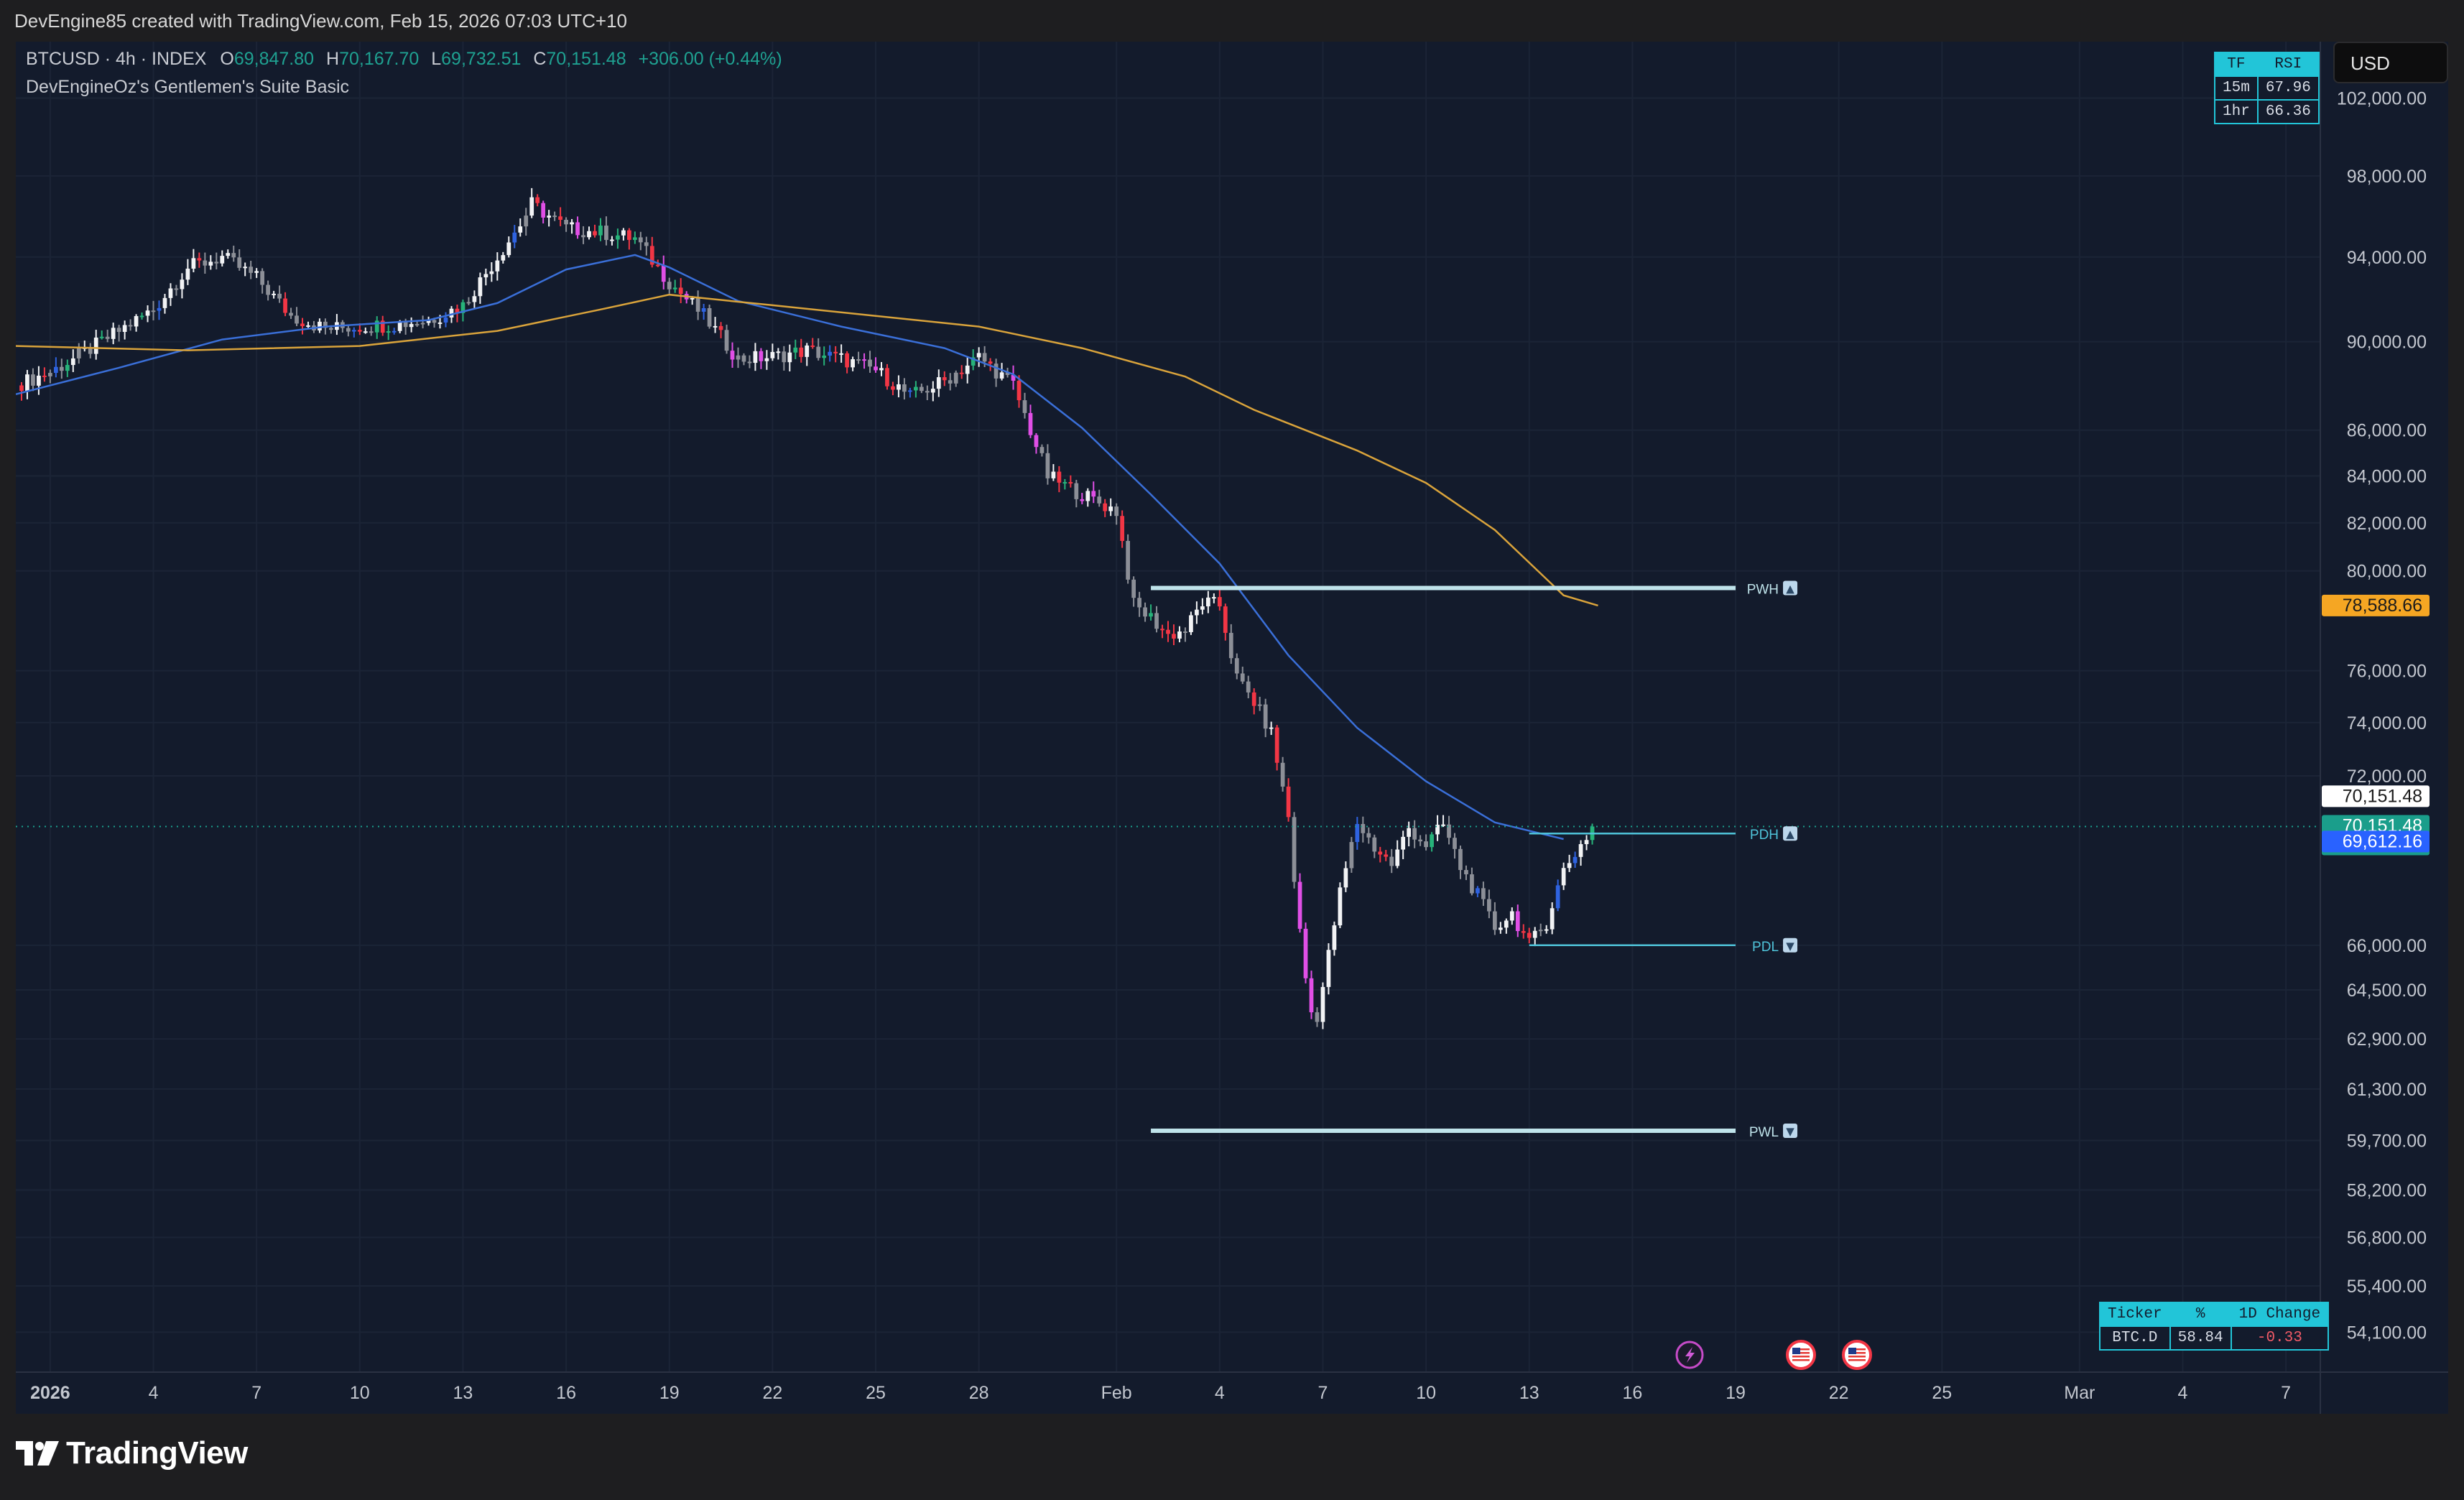 This screenshot has height=1500, width=2464. Describe the element at coordinates (1857, 1355) in the screenshot. I see `us-flag-event-icon` at that location.